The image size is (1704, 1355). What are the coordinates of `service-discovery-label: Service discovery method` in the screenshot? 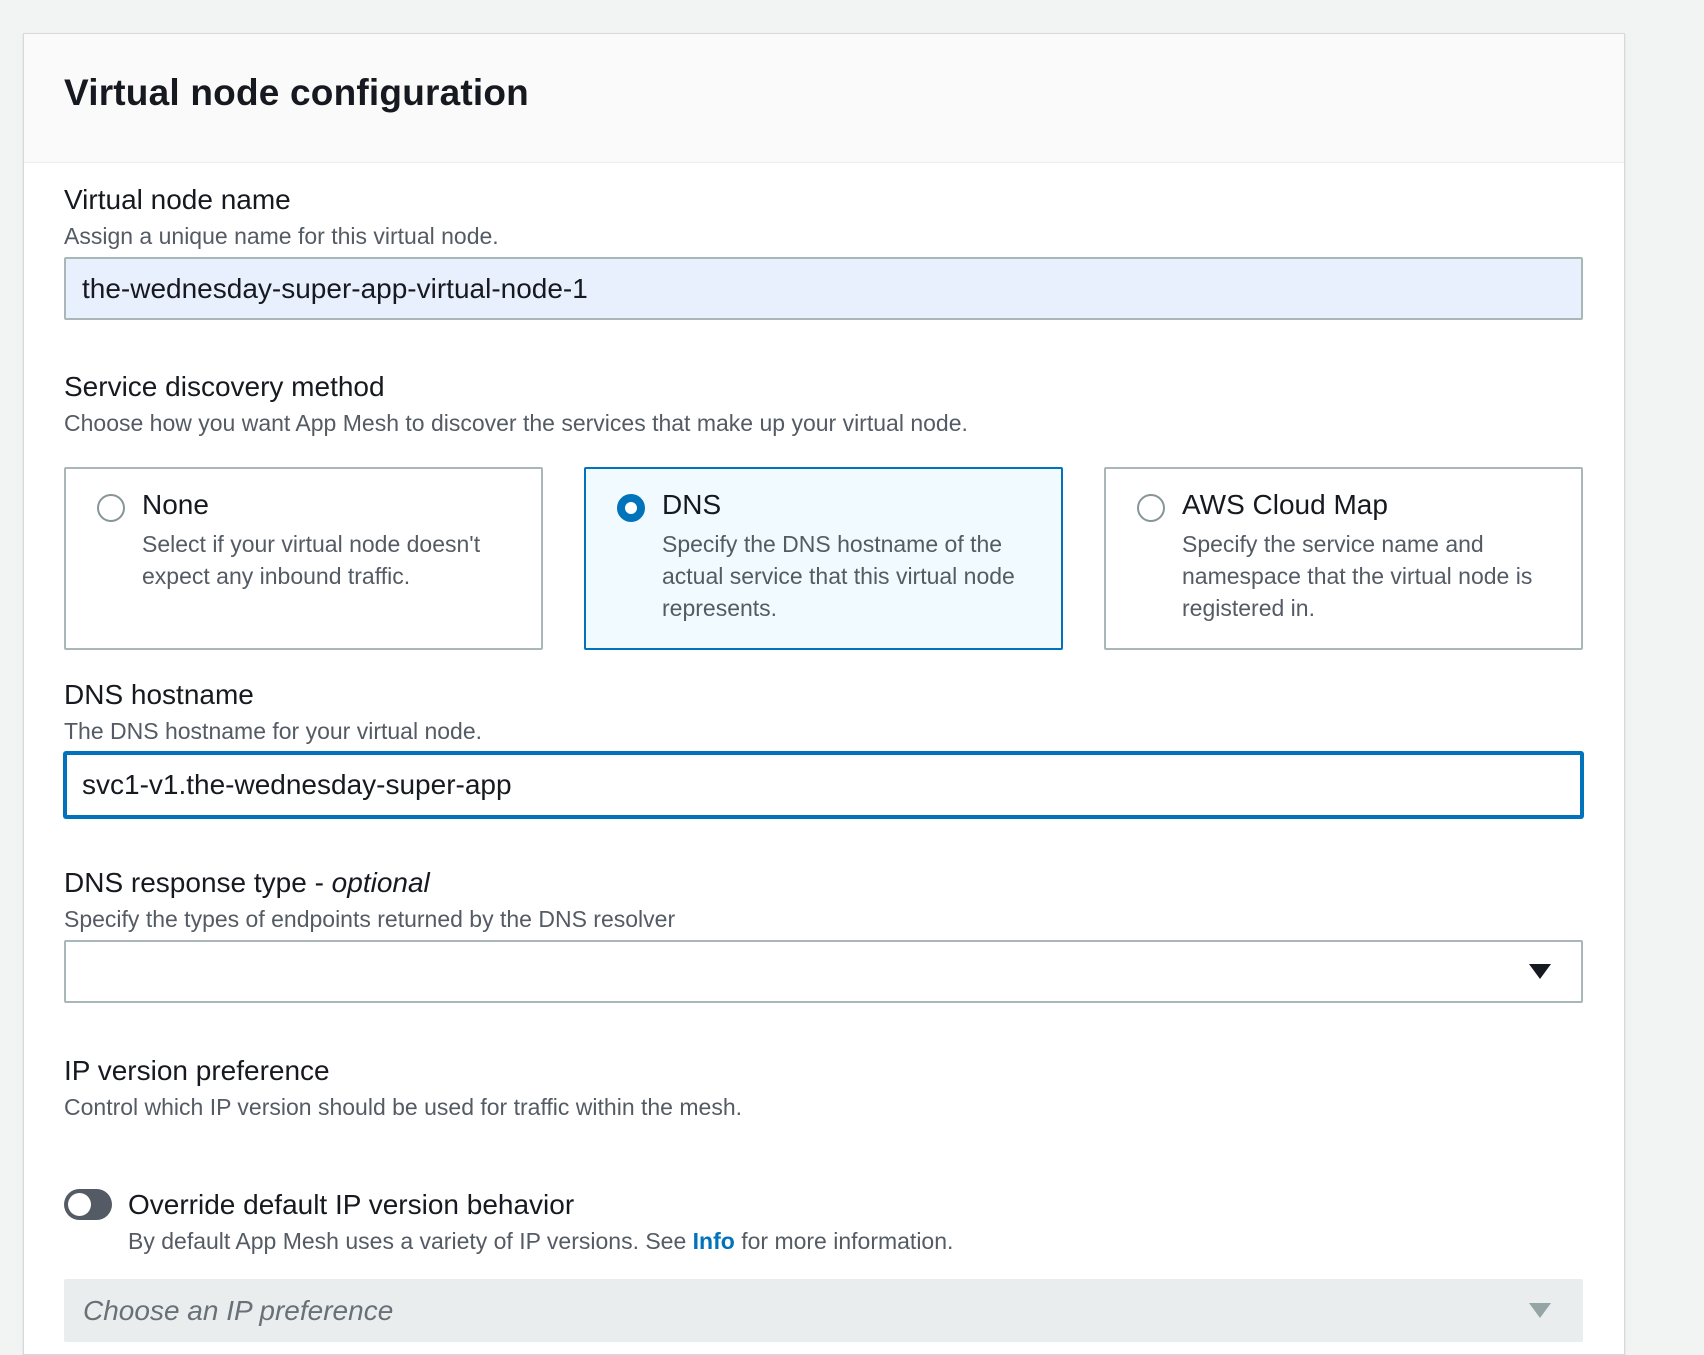 It's located at (224, 386).